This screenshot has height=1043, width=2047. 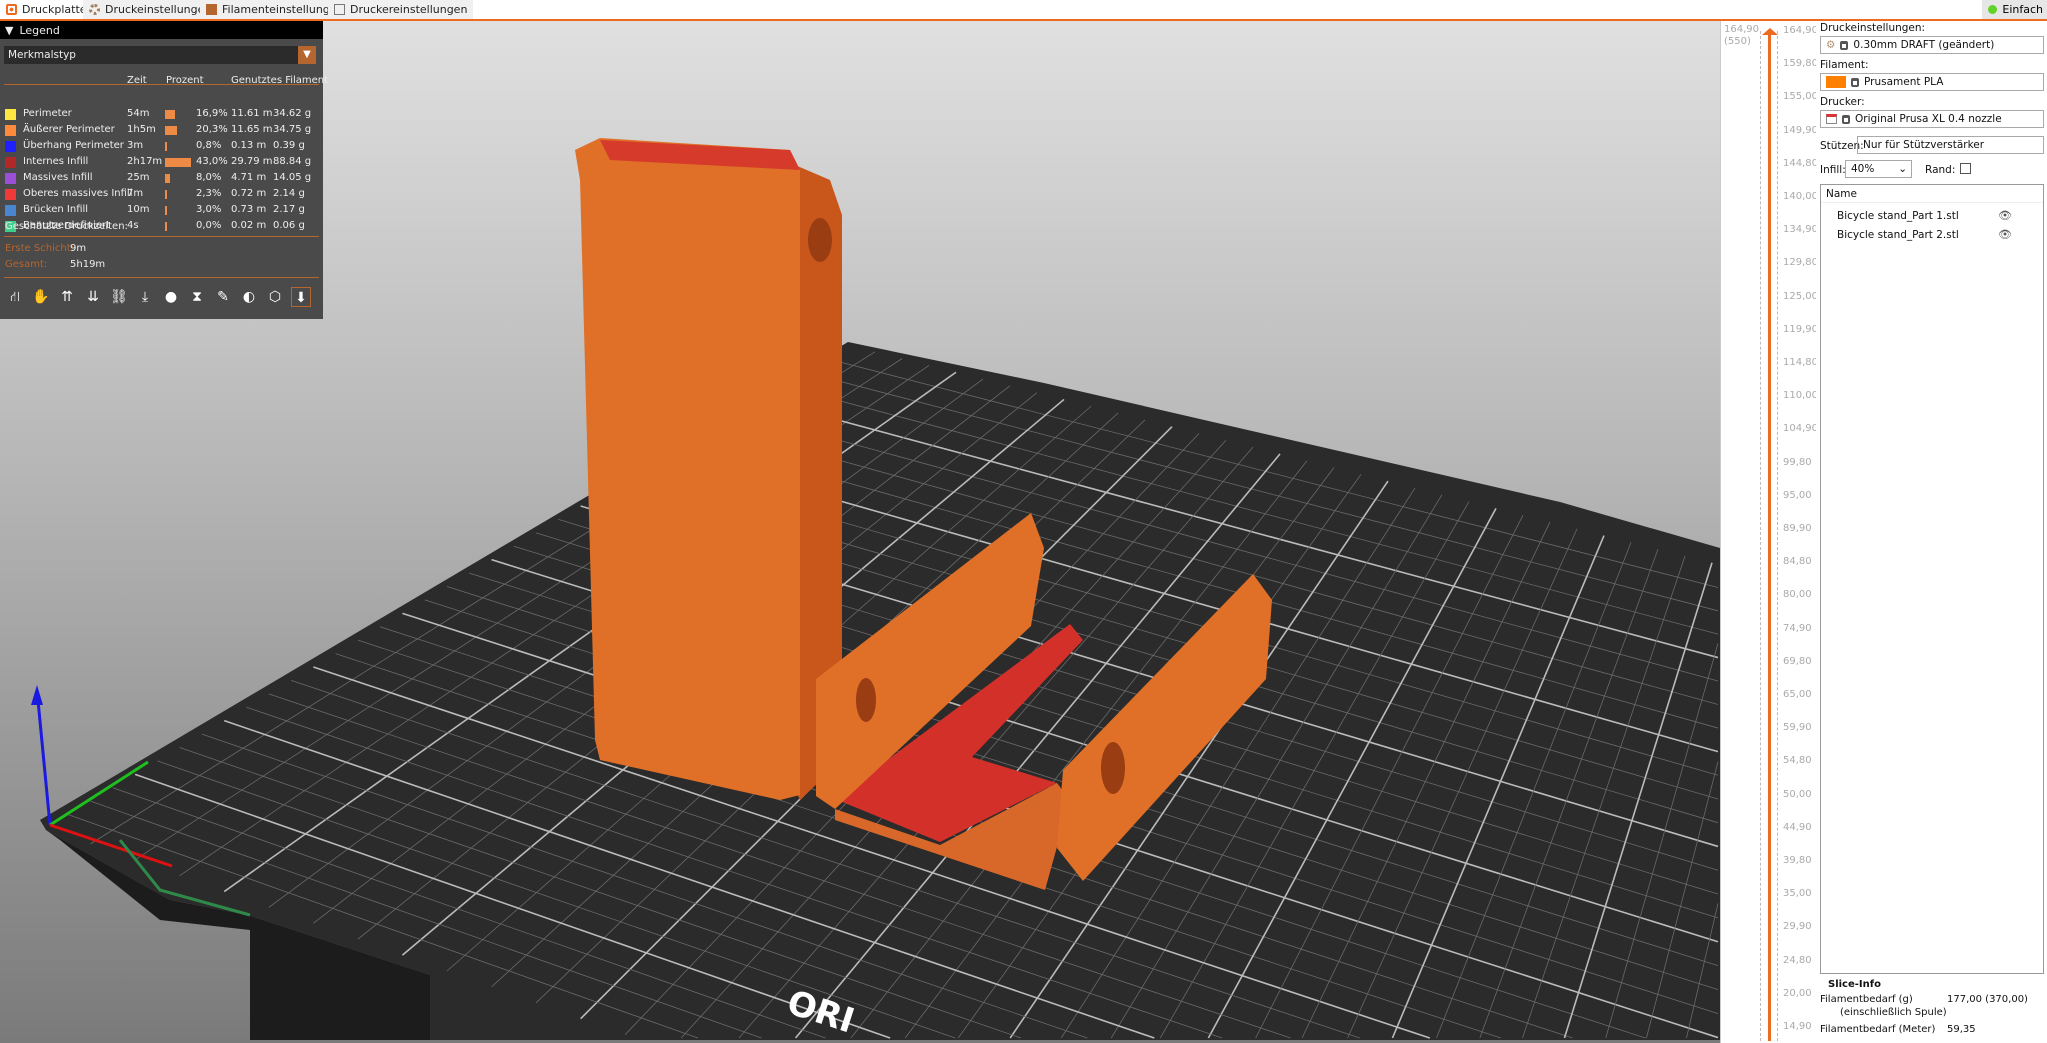 I want to click on legend-columns: Zeit Prozent Genutztes Filament, so click(x=164, y=87).